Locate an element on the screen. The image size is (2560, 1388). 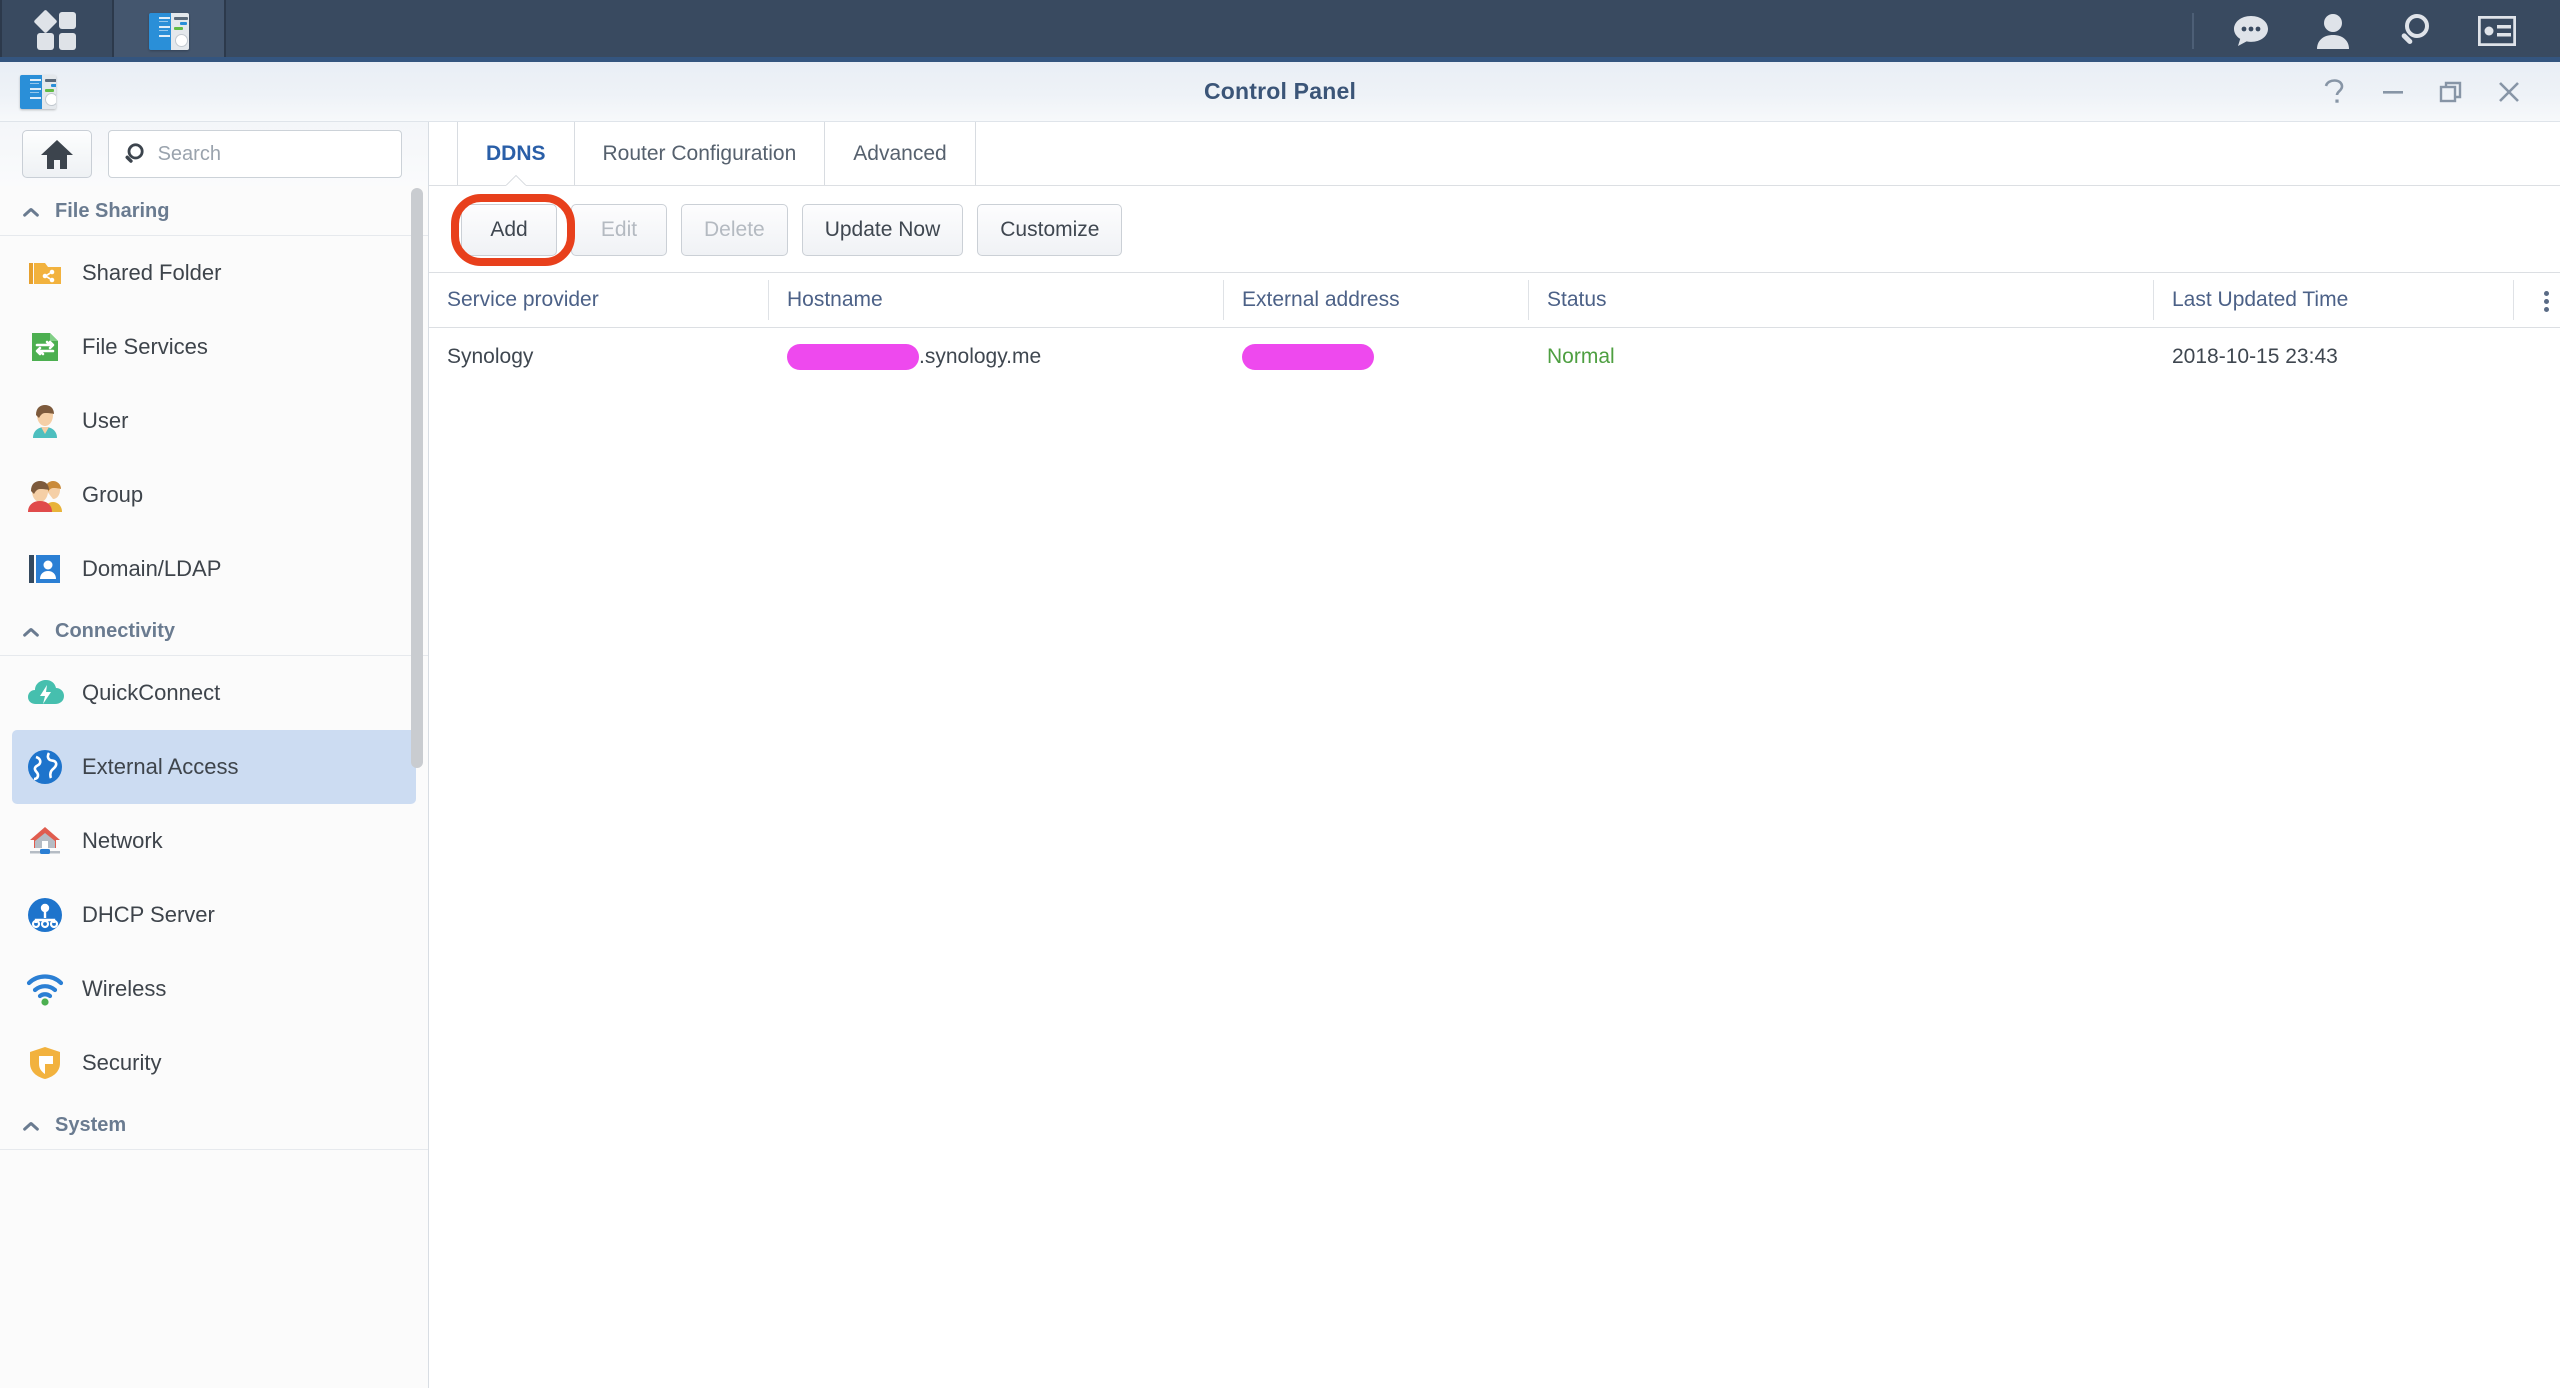
cell-service-provider: Synology is located at coordinates (490, 356).